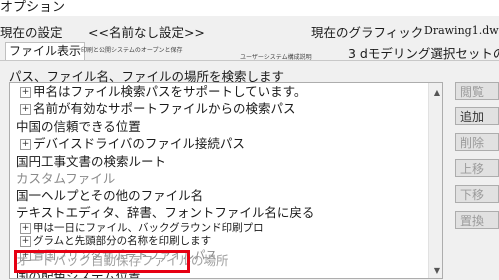 Image resolution: width=499 pixels, height=280 pixels. I want to click on tab-user-system: ユーザーシステム構成説明, so click(276, 57).